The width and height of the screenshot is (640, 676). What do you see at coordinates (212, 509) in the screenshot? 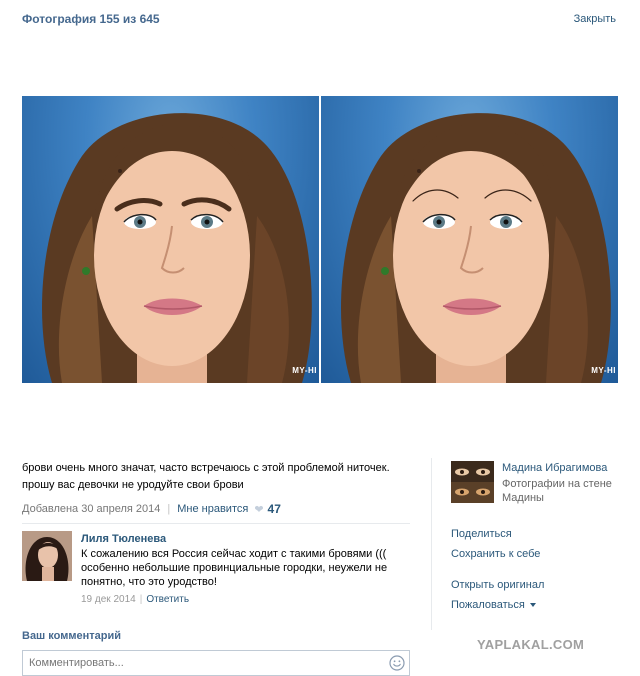
I see `like-button: Мне нравится` at bounding box center [212, 509].